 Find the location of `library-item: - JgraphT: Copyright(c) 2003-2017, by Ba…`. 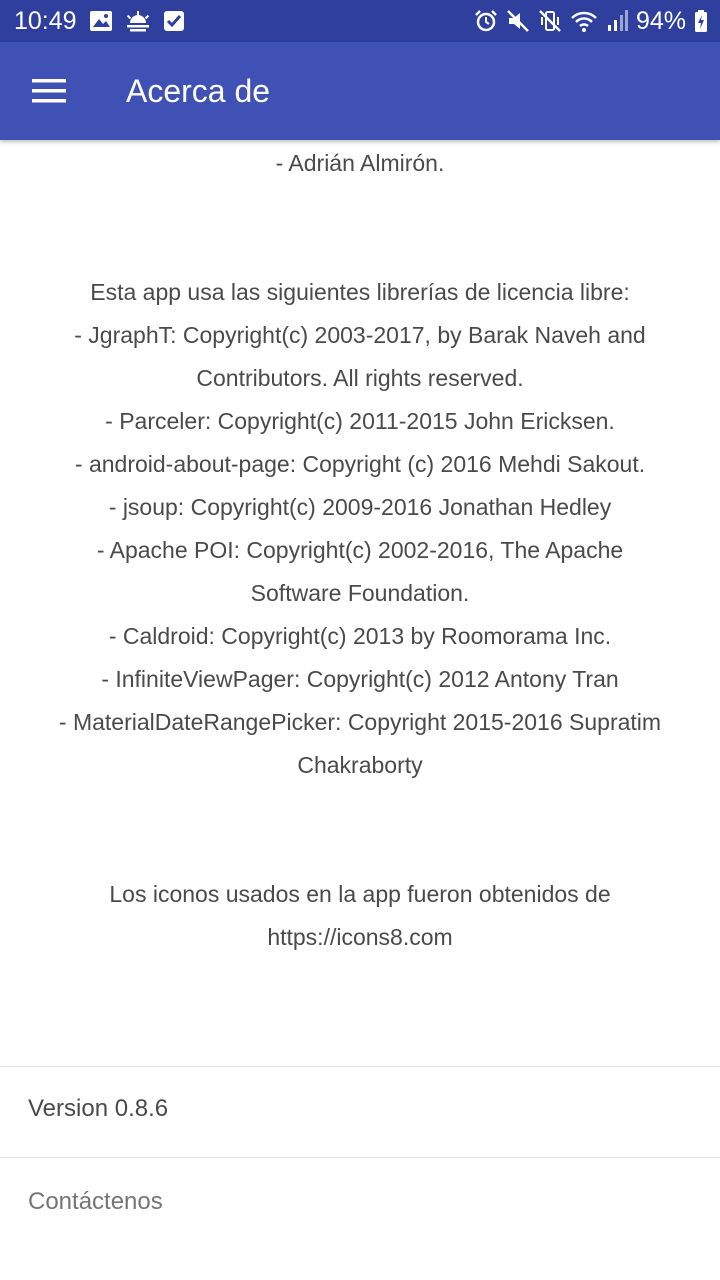

library-item: - JgraphT: Copyright(c) 2003-2017, by Ba… is located at coordinates (360, 356).